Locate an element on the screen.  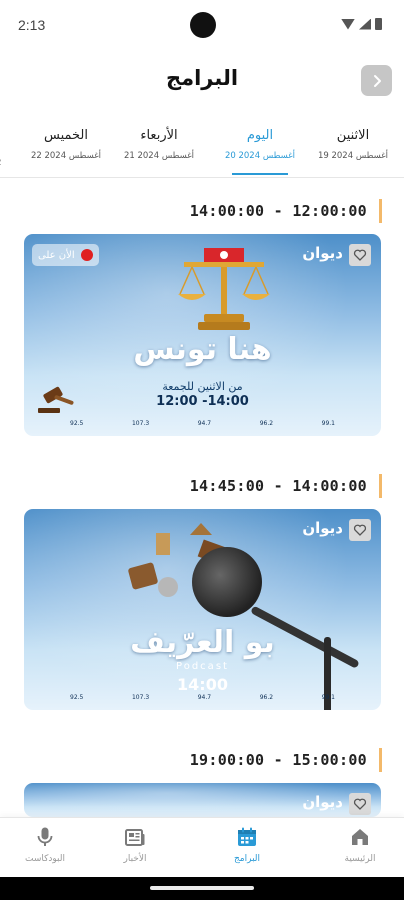
tab-monday: الاثنين 19 أغسطس 2024 is located at coordinates (353, 144).